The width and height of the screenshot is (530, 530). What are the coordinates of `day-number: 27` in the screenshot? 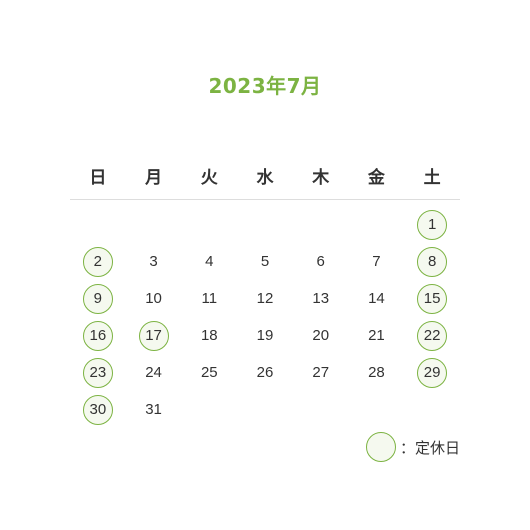 It's located at (321, 372).